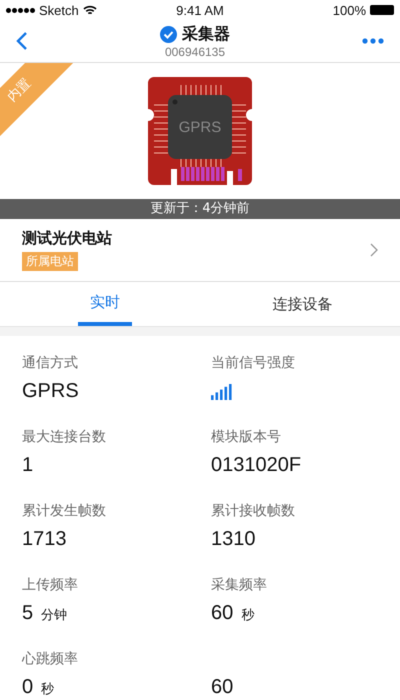 The image size is (400, 700). What do you see at coordinates (50, 585) in the screenshot?
I see `field-label: 上传频率` at bounding box center [50, 585].